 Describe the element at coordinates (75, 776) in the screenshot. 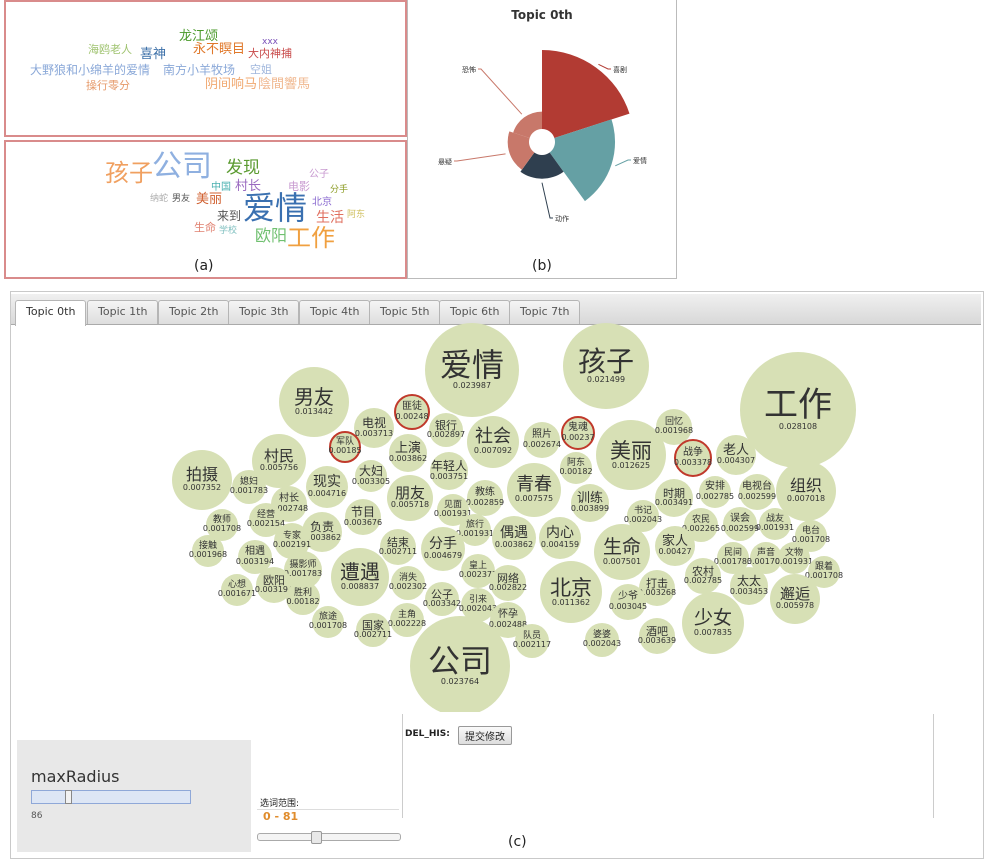

I see `max-radius-label: maxRadius` at that location.